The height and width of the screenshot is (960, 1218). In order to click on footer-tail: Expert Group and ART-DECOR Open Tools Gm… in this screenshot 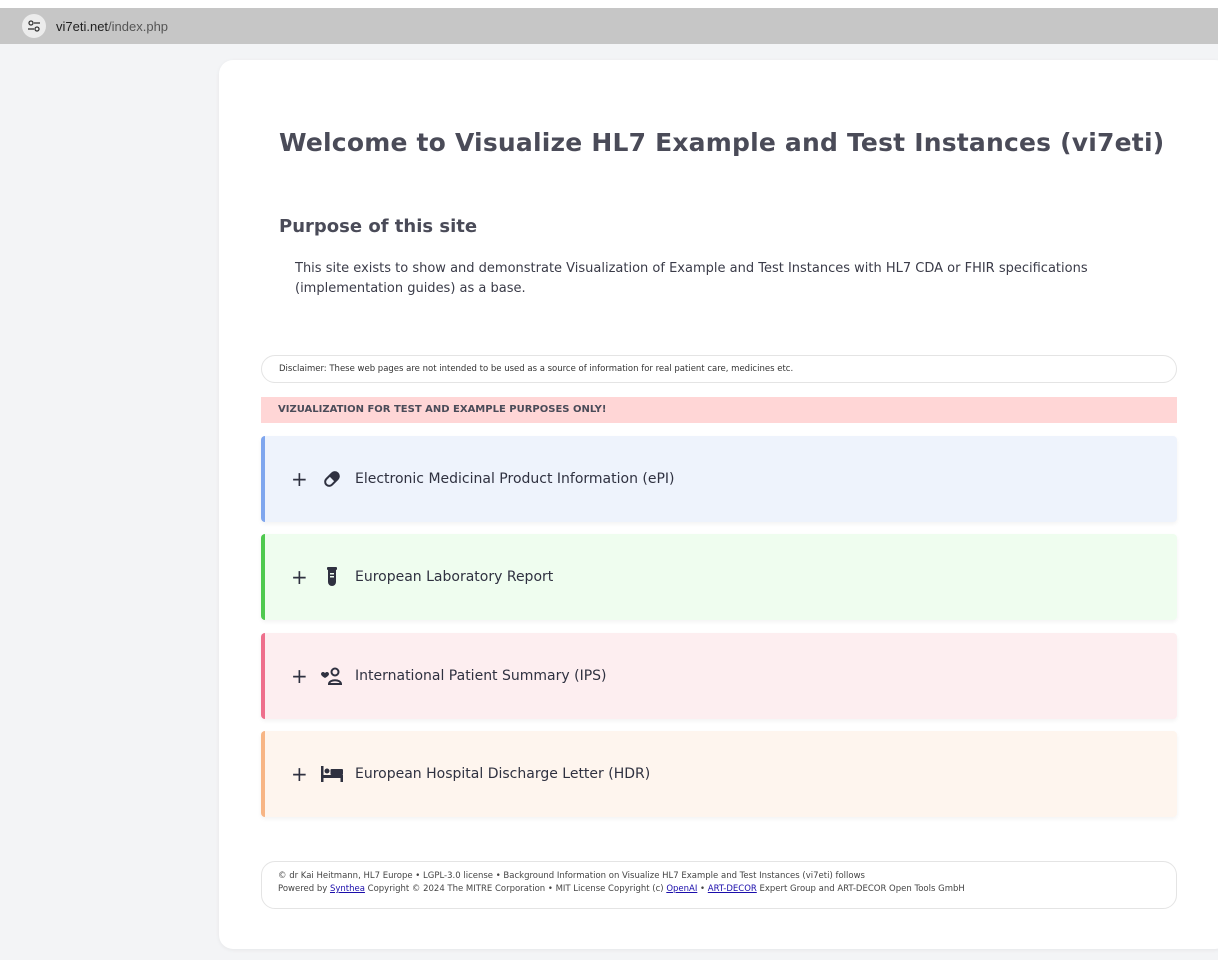, I will do `click(860, 889)`.